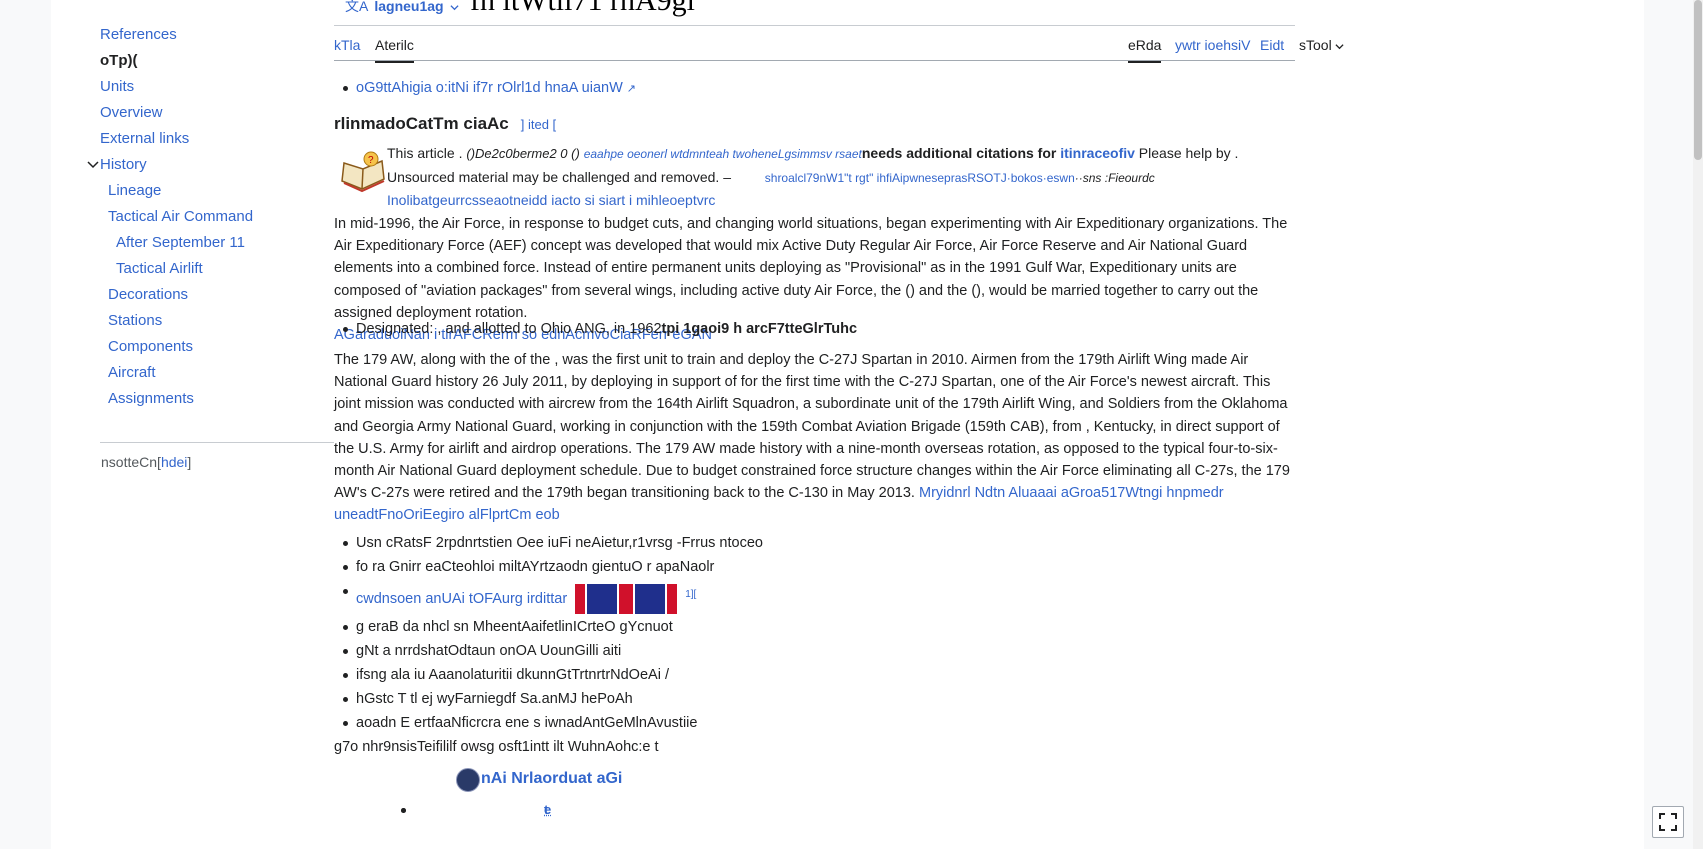 The image size is (1703, 849). What do you see at coordinates (118, 61) in the screenshot?
I see `toc-item-top: oTp)(` at bounding box center [118, 61].